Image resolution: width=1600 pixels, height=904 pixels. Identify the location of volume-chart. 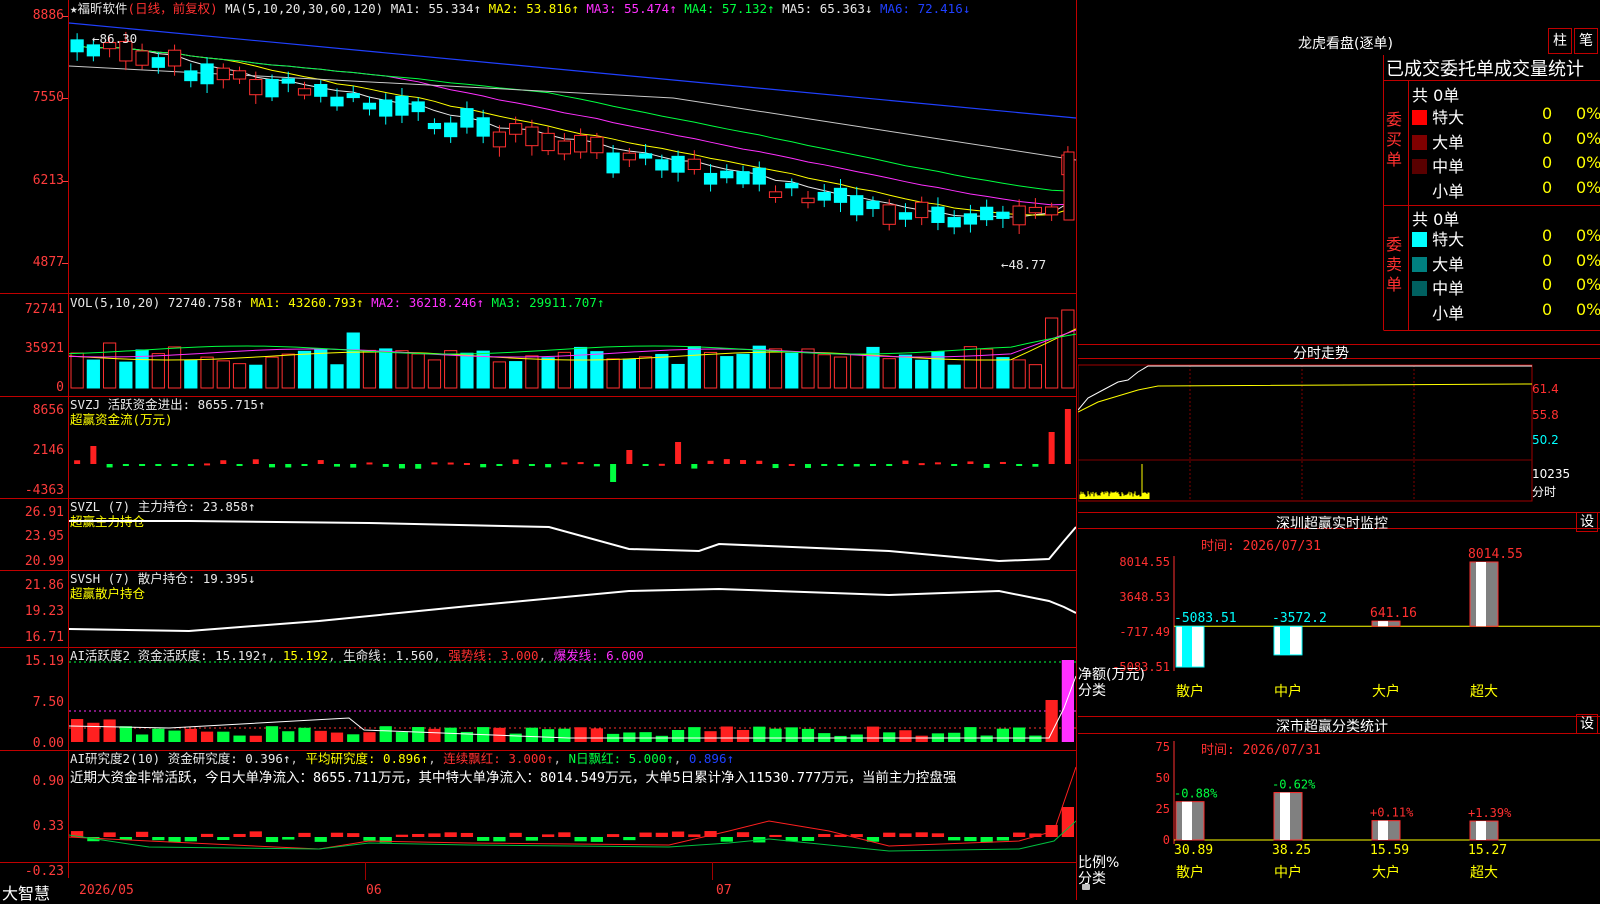
(572, 345).